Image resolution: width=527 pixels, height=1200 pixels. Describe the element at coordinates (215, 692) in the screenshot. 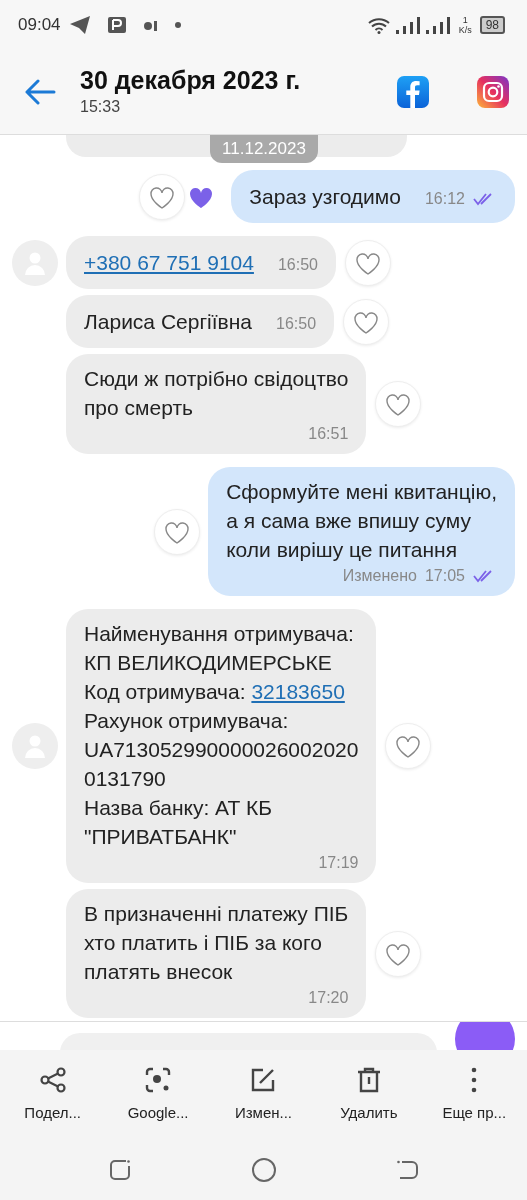

I see `message-text: Код отримувача: 32183650` at that location.